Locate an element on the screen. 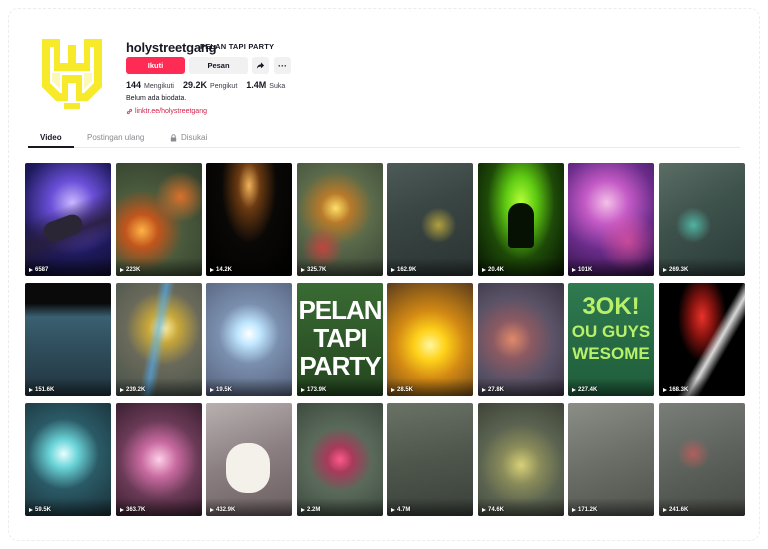 The height and width of the screenshot is (549, 768). video-thumbnail: 325.7K is located at coordinates (340, 219).